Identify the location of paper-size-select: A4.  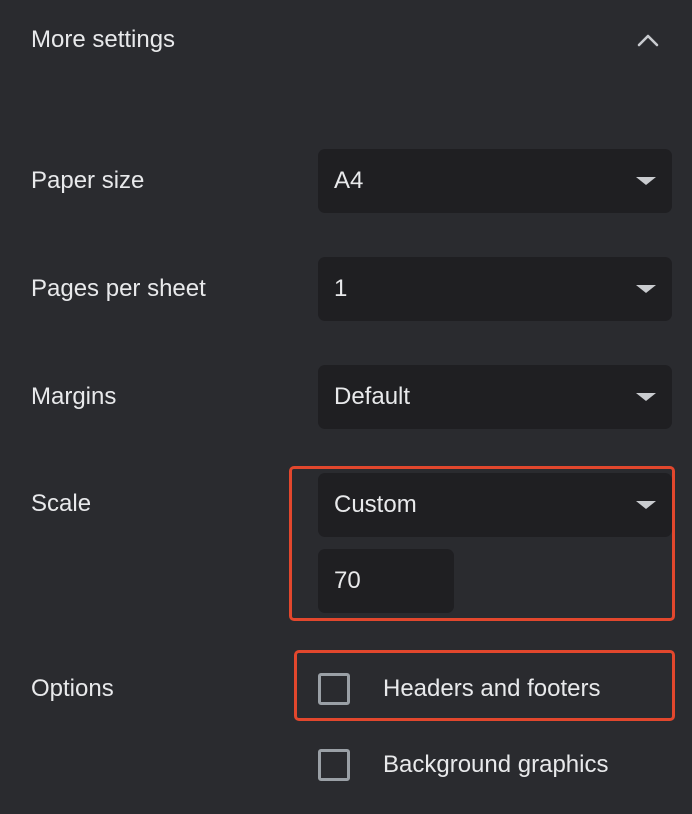
(495, 181).